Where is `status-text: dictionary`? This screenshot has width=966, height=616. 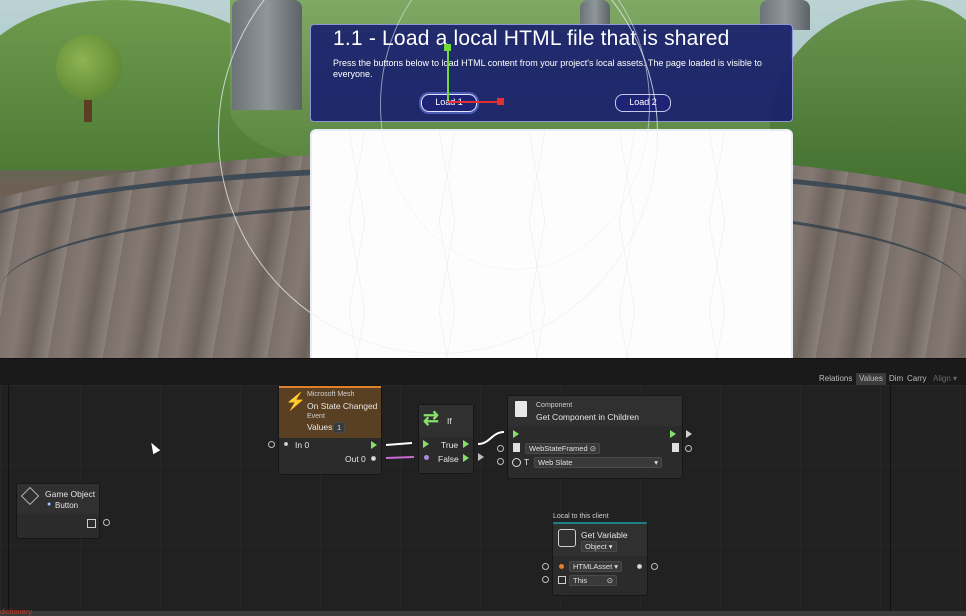 status-text: dictionary is located at coordinates (16, 611).